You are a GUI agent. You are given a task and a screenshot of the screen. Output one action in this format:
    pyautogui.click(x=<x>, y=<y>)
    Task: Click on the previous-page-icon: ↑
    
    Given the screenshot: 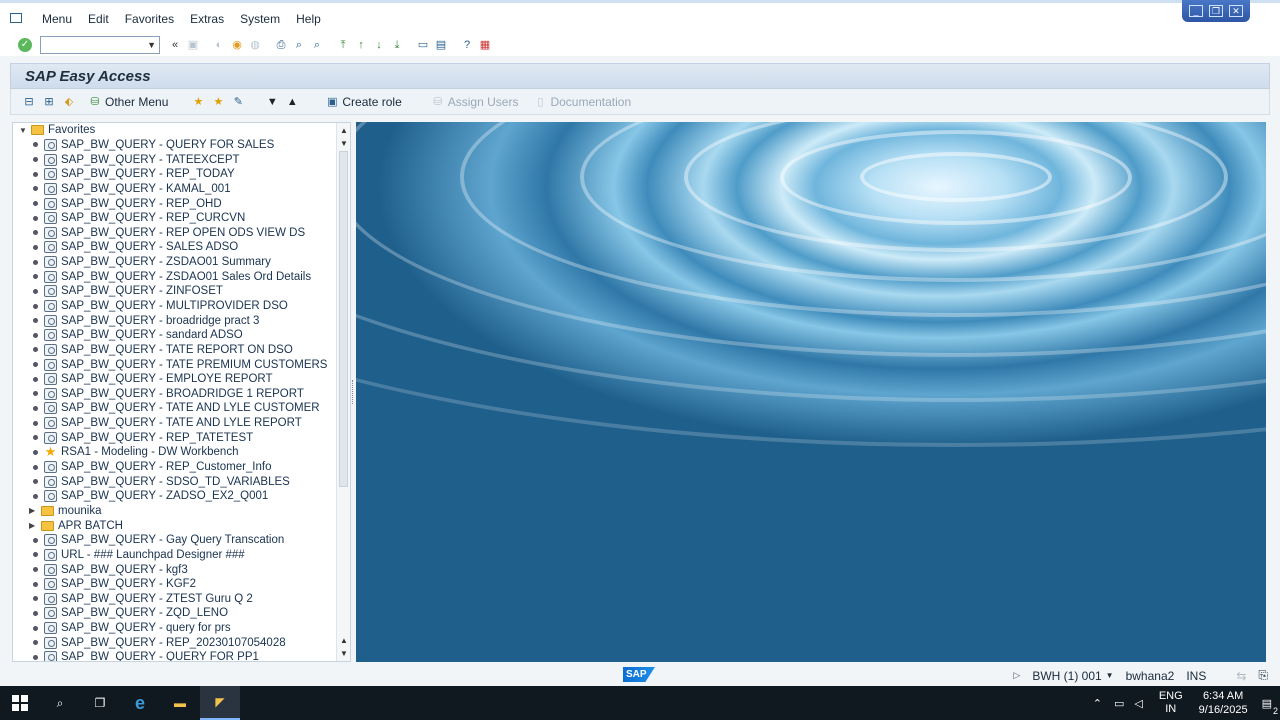 What is the action you would take?
    pyautogui.click(x=361, y=45)
    